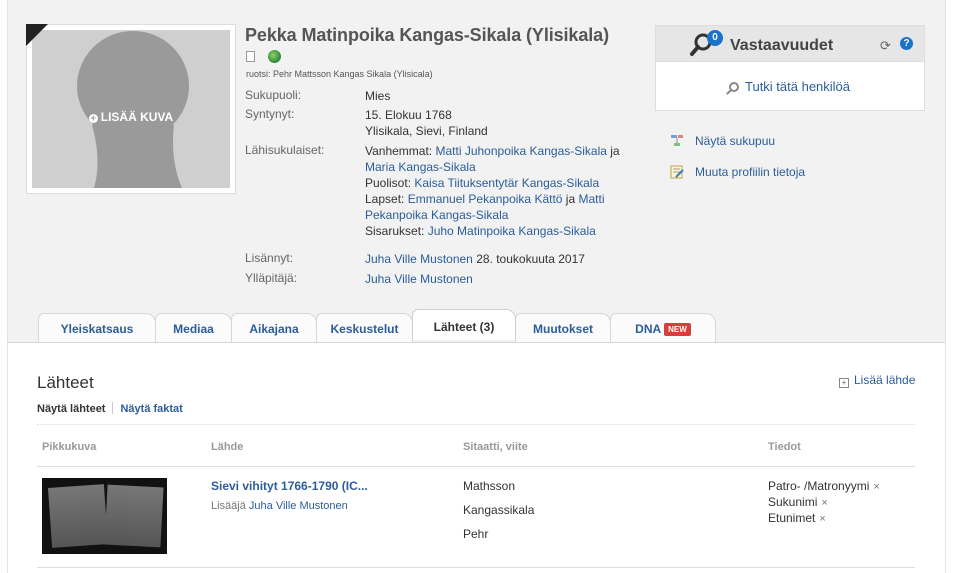 This screenshot has height=573, width=953. I want to click on info-label: Sukunimi, so click(793, 502).